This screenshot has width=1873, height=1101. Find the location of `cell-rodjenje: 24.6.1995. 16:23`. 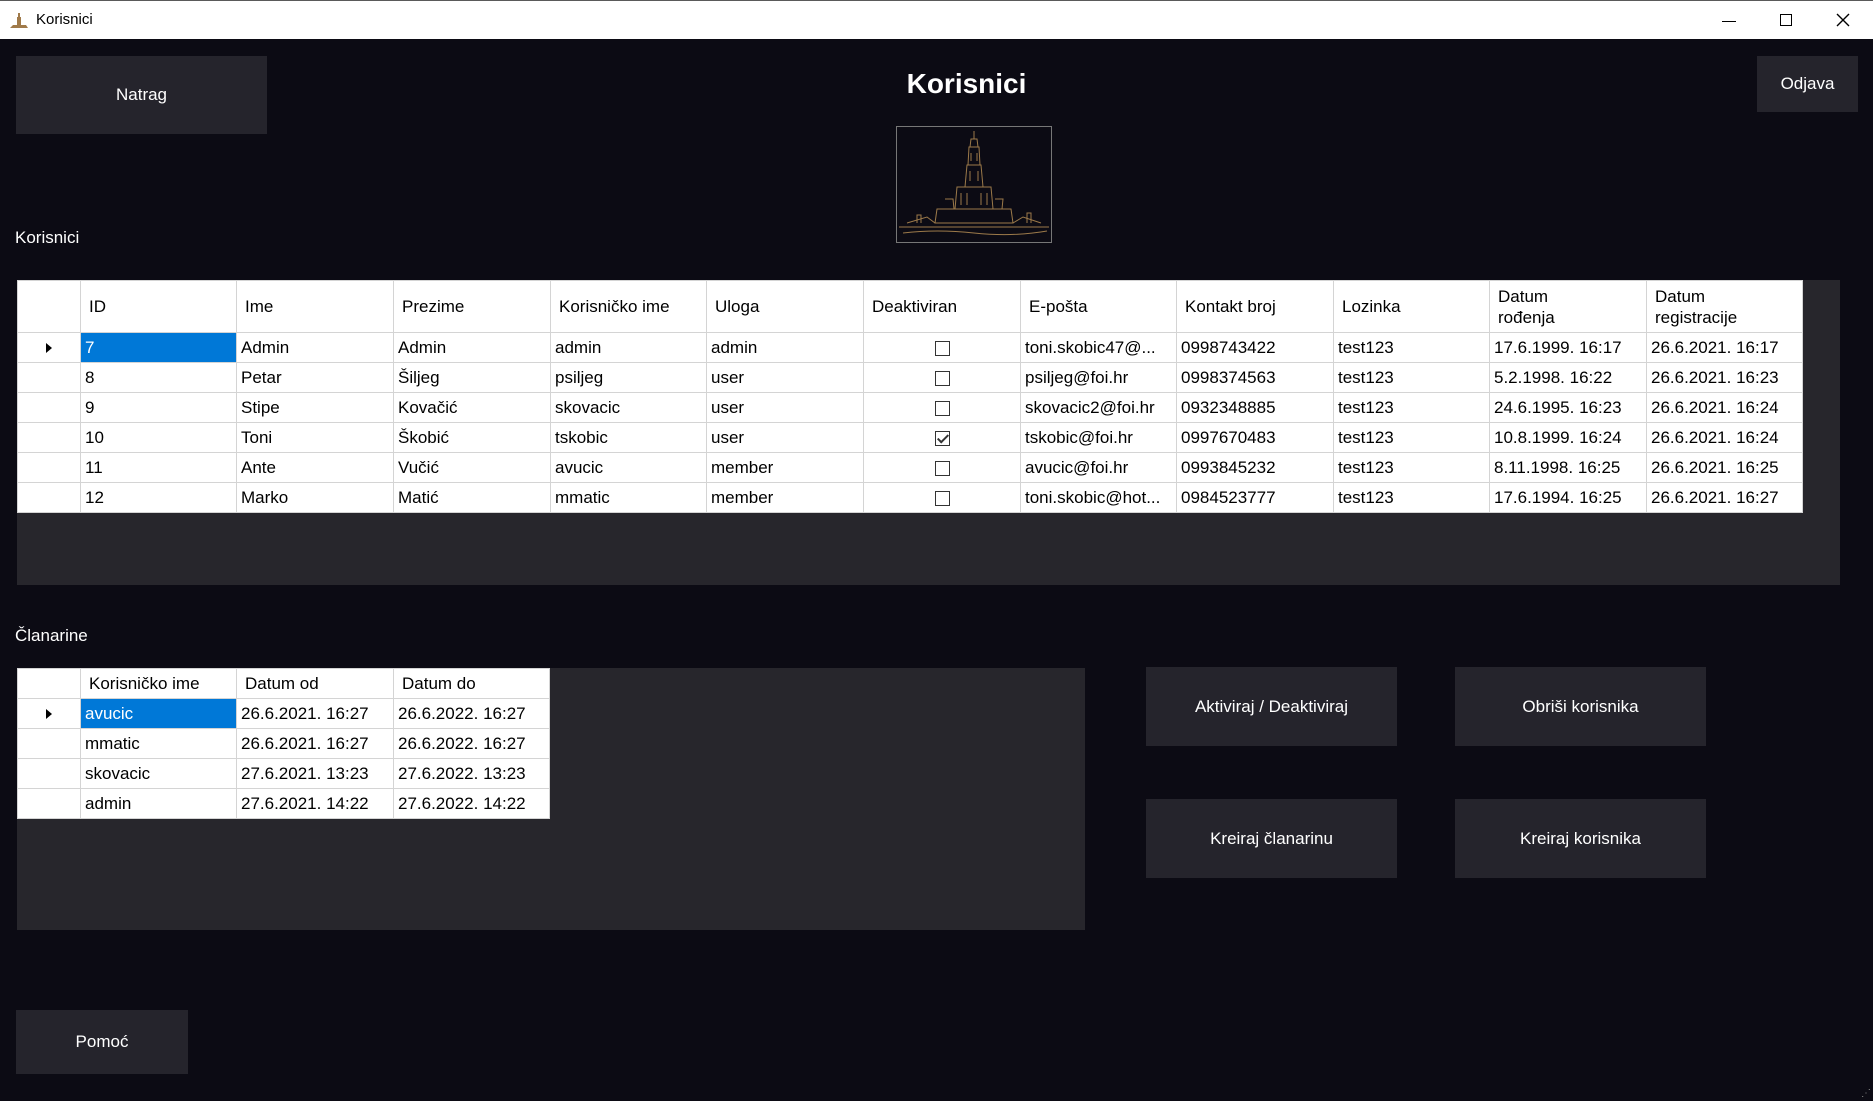

cell-rodjenje: 24.6.1995. 16:23 is located at coordinates (1568, 407).